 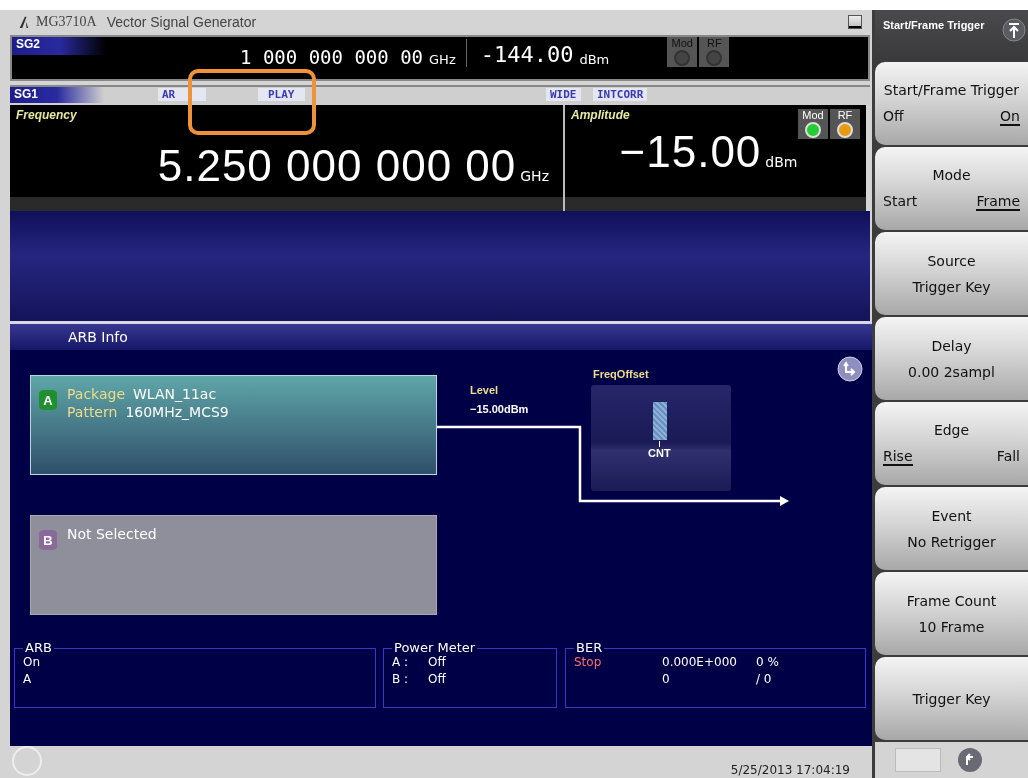 What do you see at coordinates (951, 188) in the screenshot?
I see `softkey: Mode Start Frame` at bounding box center [951, 188].